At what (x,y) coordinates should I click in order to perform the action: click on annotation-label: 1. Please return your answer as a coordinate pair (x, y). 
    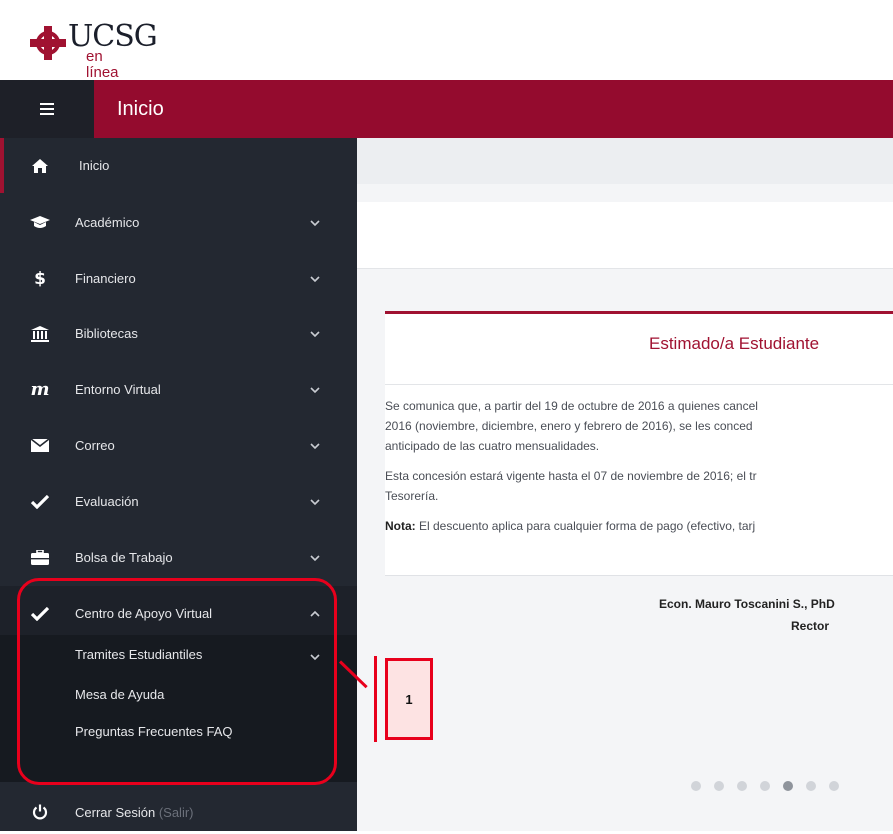
    Looking at the image, I should click on (409, 699).